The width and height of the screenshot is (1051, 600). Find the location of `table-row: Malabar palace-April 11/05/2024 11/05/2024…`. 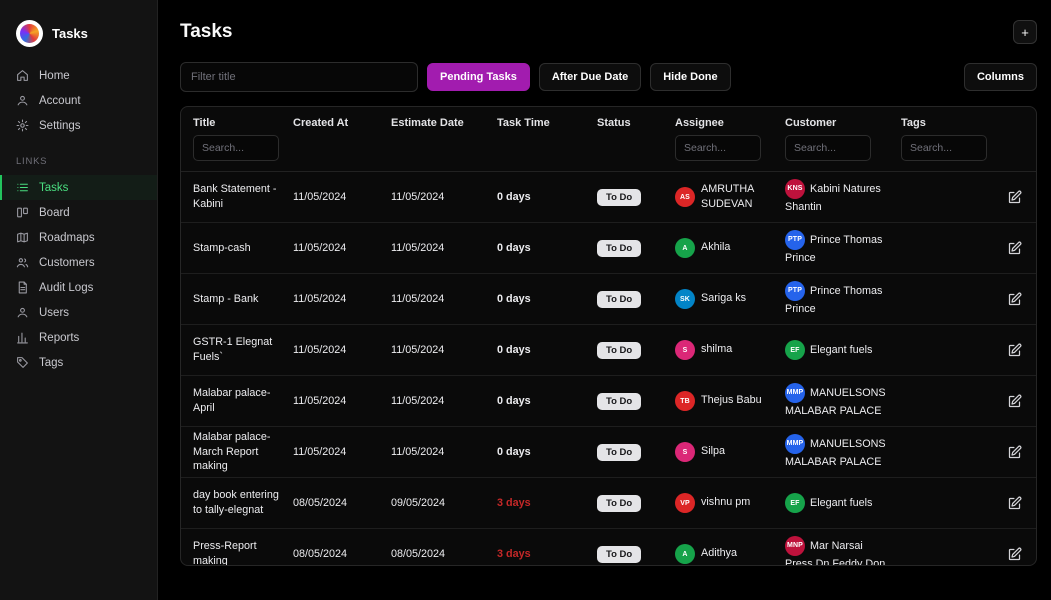

table-row: Malabar palace-April 11/05/2024 11/05/2024… is located at coordinates (608, 401).